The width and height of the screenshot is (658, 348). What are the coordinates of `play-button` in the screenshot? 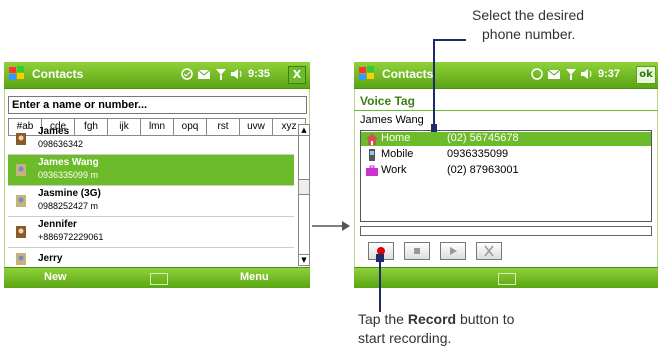 It's located at (453, 251).